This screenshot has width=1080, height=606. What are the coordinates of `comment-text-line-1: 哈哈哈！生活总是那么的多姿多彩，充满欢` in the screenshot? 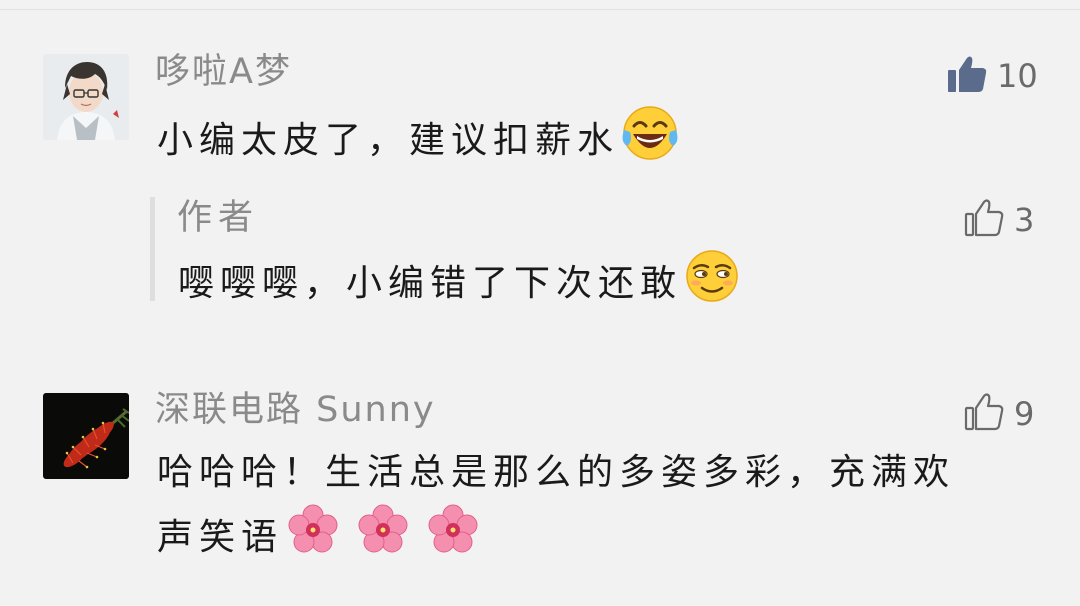 It's located at (556, 472).